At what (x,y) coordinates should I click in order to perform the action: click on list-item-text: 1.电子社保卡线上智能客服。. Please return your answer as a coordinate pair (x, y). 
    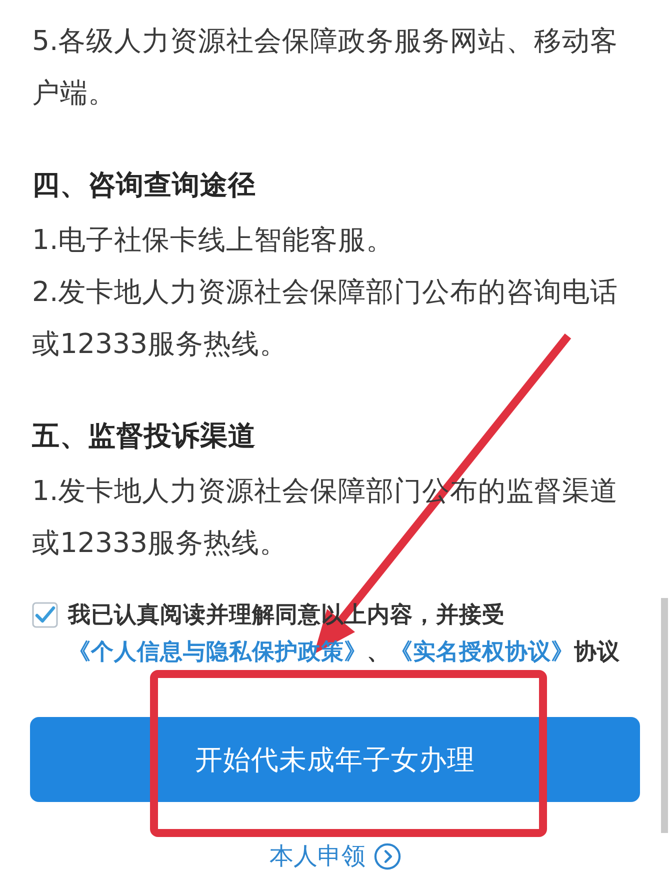
    Looking at the image, I should click on (214, 240).